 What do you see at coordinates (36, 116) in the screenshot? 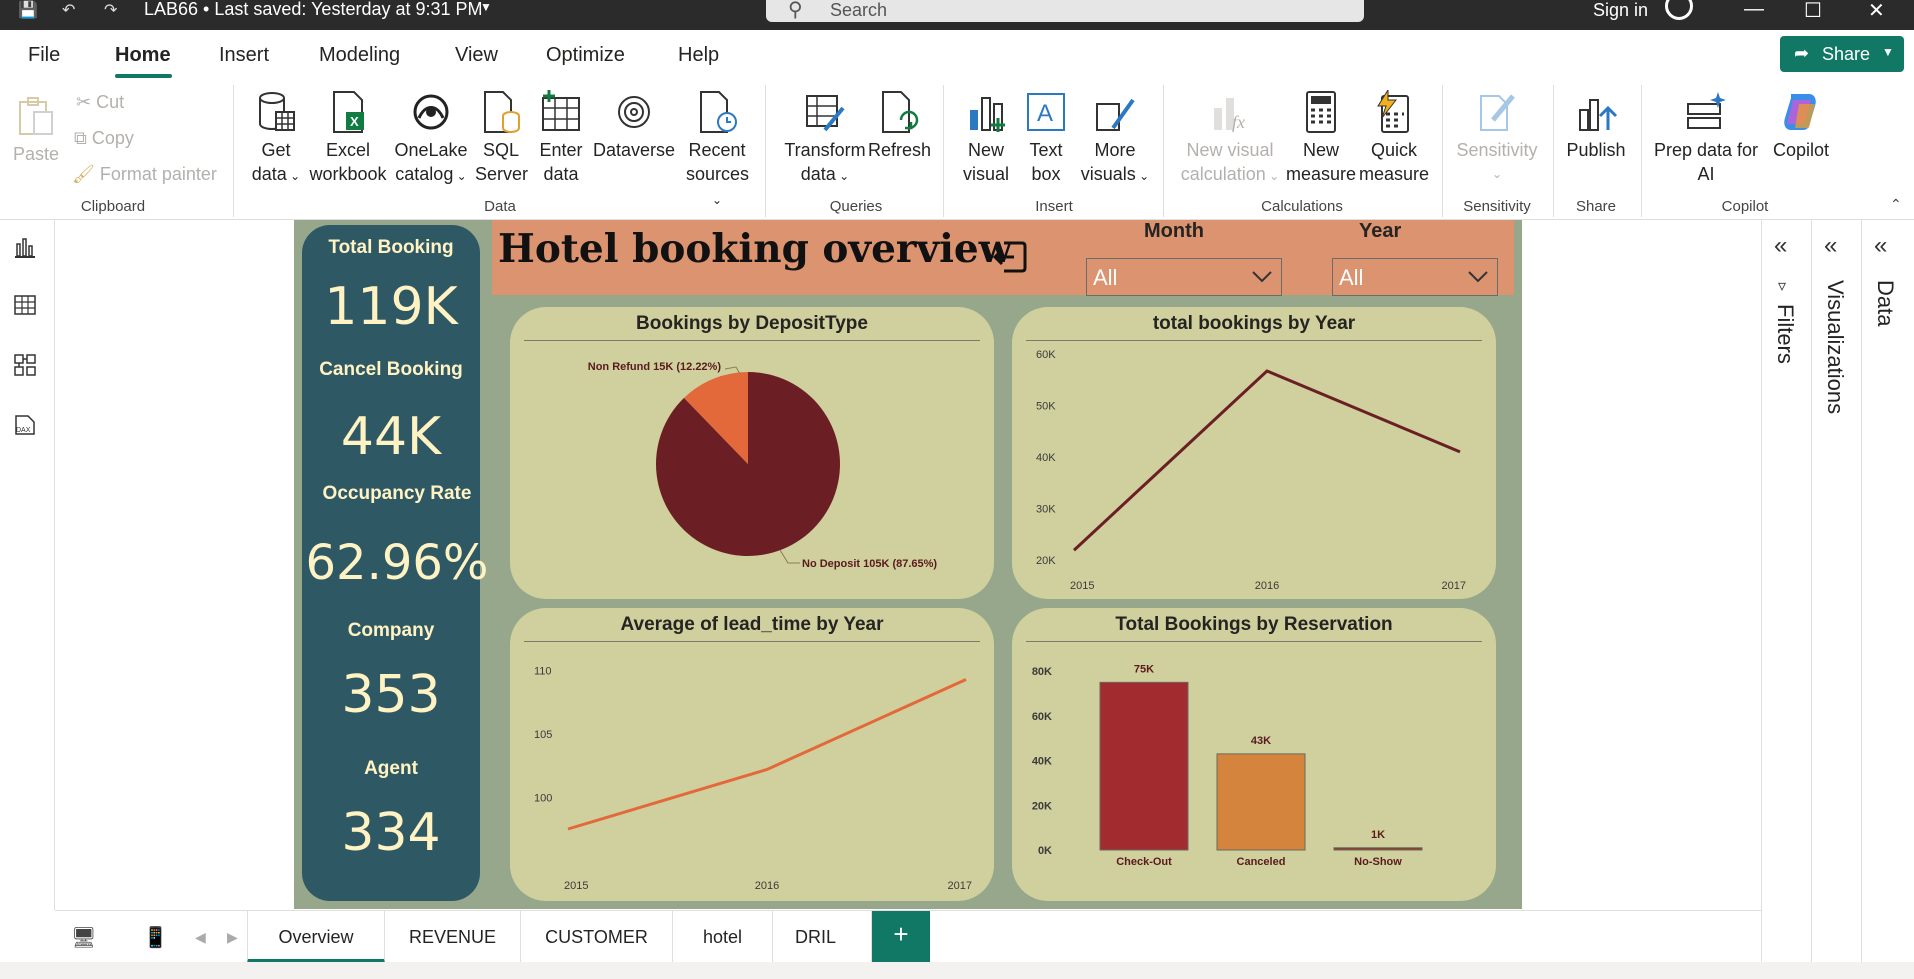
I see `paste-icon` at bounding box center [36, 116].